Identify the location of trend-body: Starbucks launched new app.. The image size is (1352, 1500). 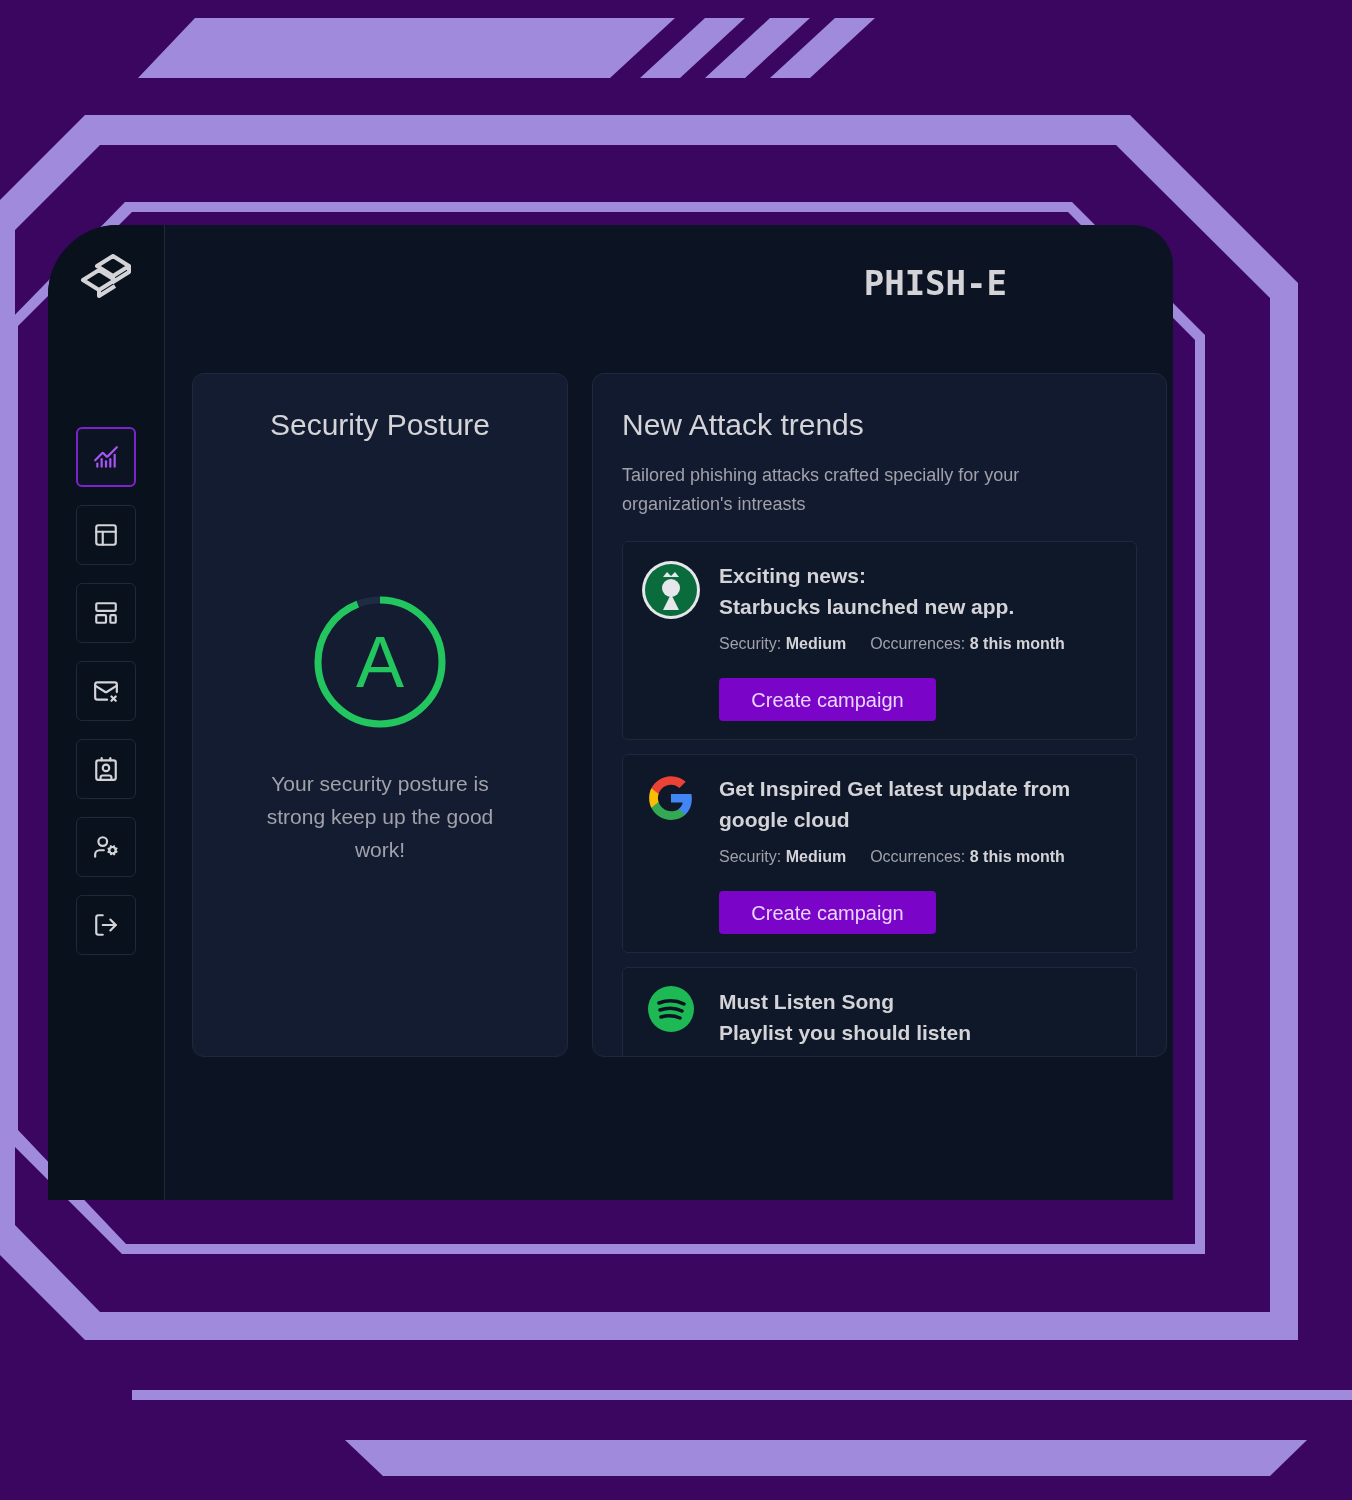
(867, 607).